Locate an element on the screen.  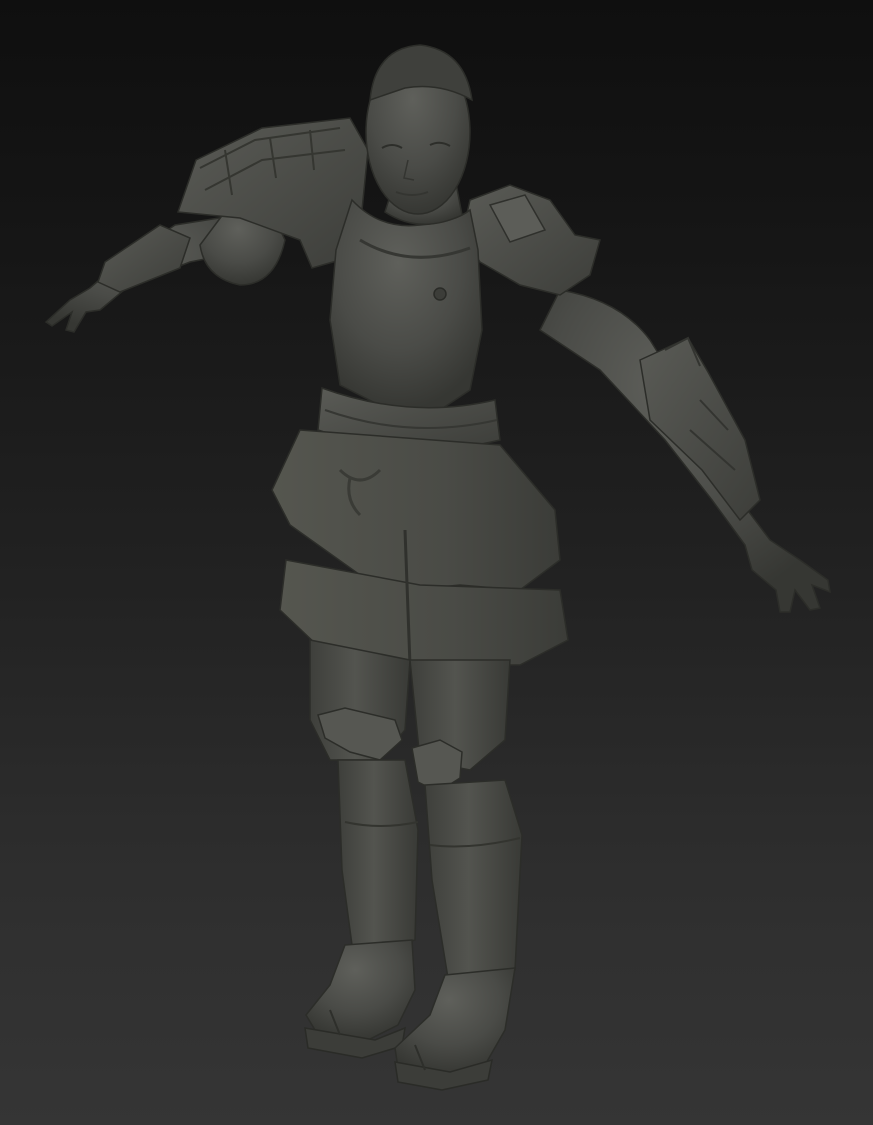
left-arm is located at coordinates (165, 268).